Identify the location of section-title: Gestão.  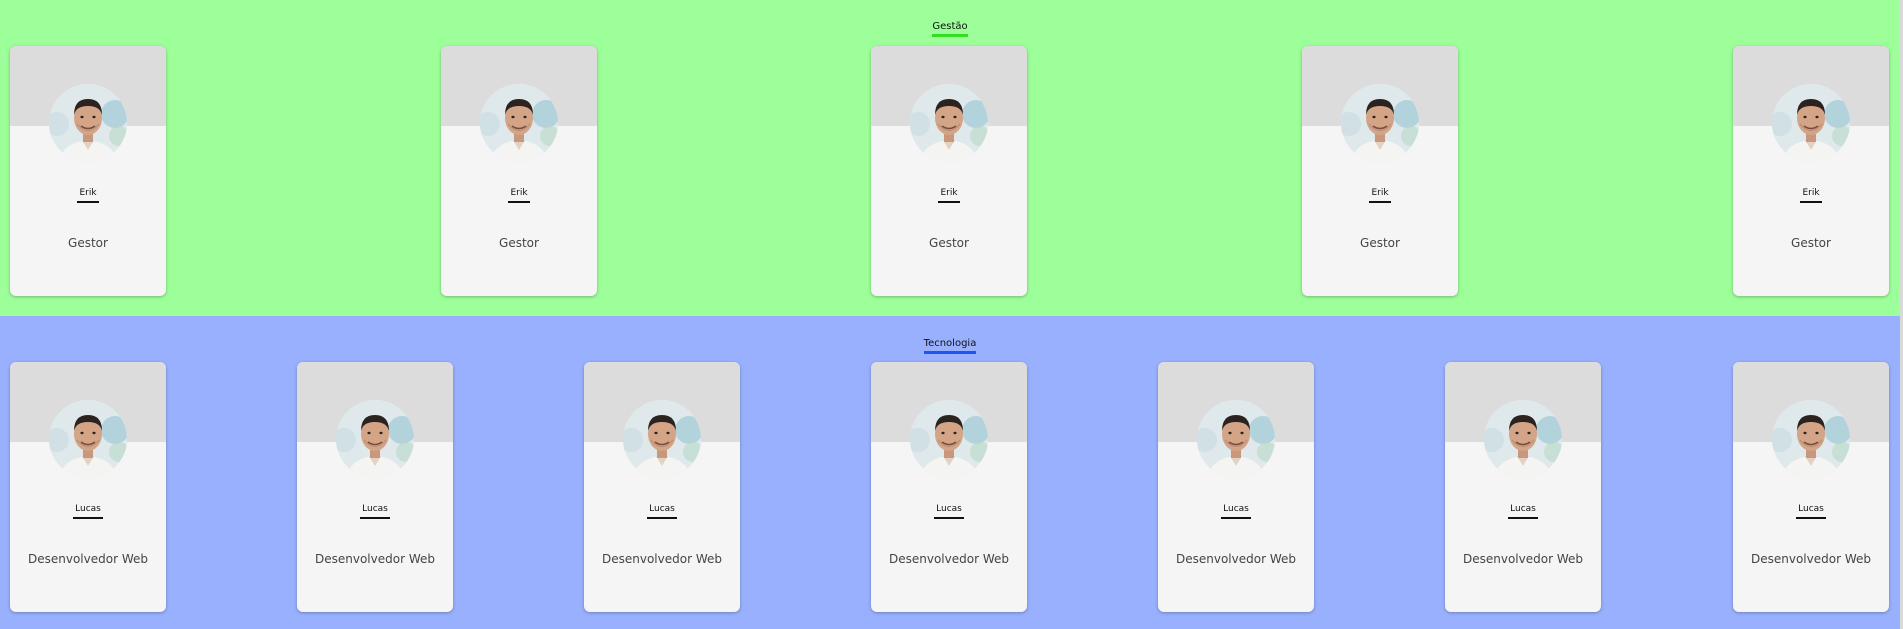
(950, 29).